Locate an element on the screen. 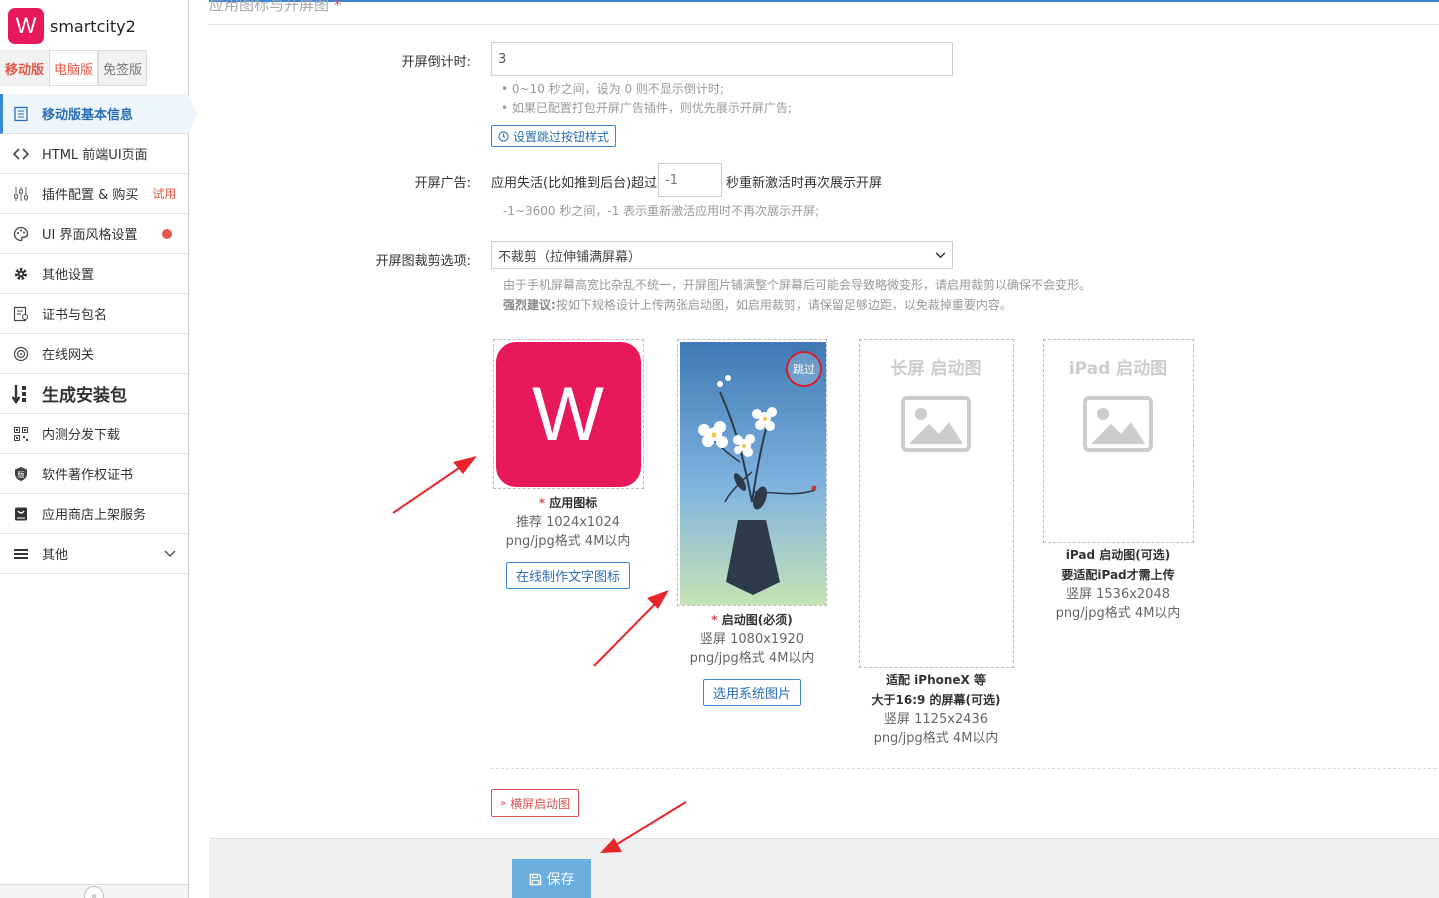  sidebar-item-html-ui: HTML 前端UI页面 is located at coordinates (94, 154).